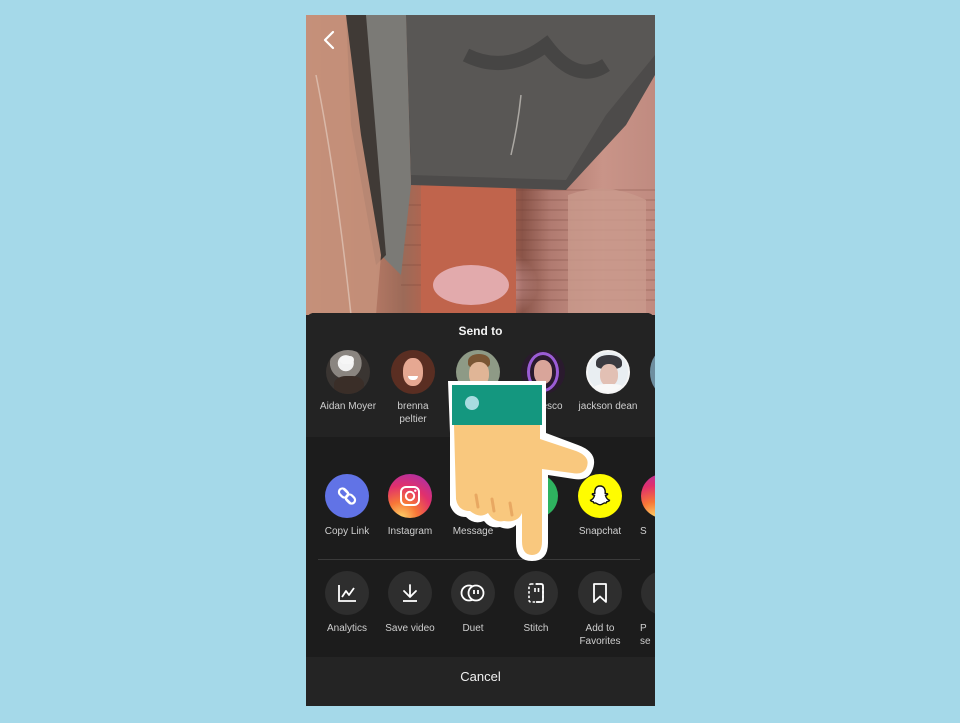 This screenshot has width=960, height=723. I want to click on contact-jackson-dean: jackson dean, so click(608, 381).